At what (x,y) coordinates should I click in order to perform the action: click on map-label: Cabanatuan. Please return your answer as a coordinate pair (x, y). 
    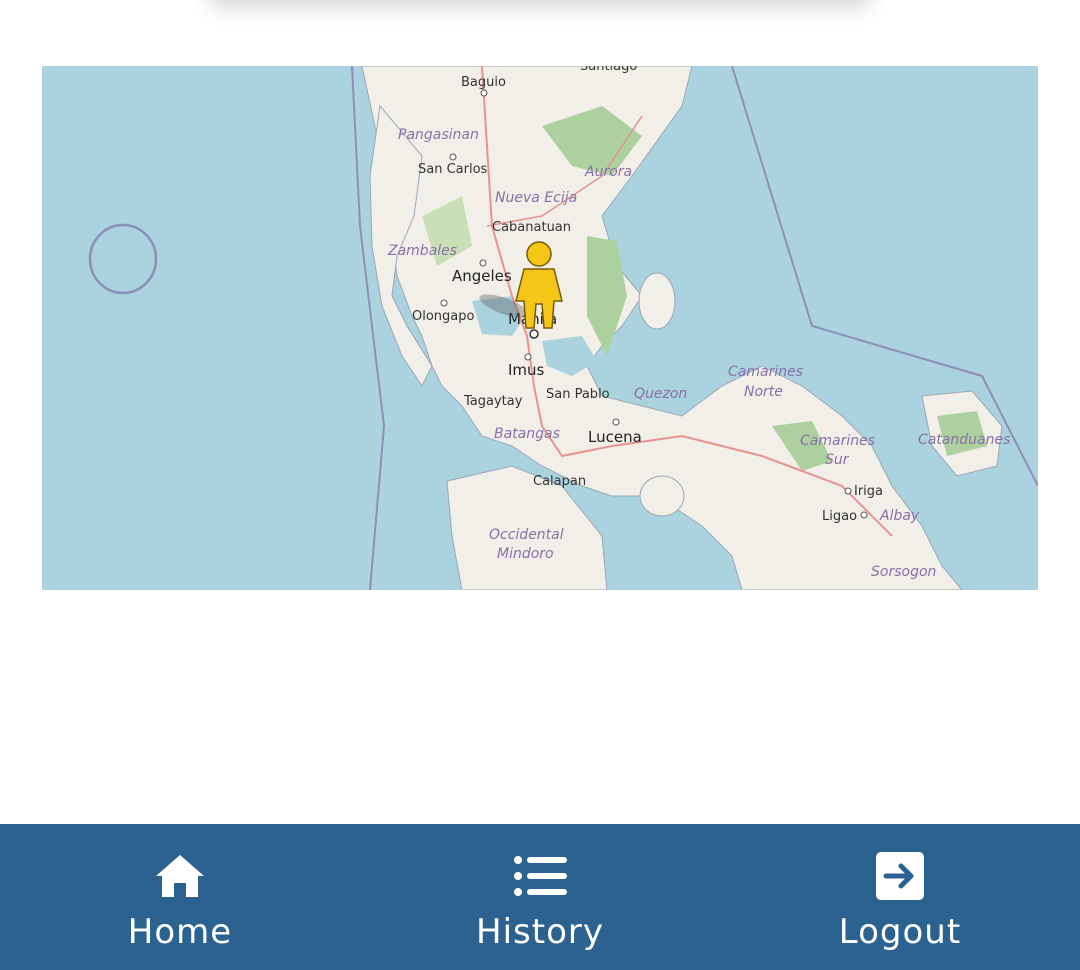
    Looking at the image, I should click on (531, 227).